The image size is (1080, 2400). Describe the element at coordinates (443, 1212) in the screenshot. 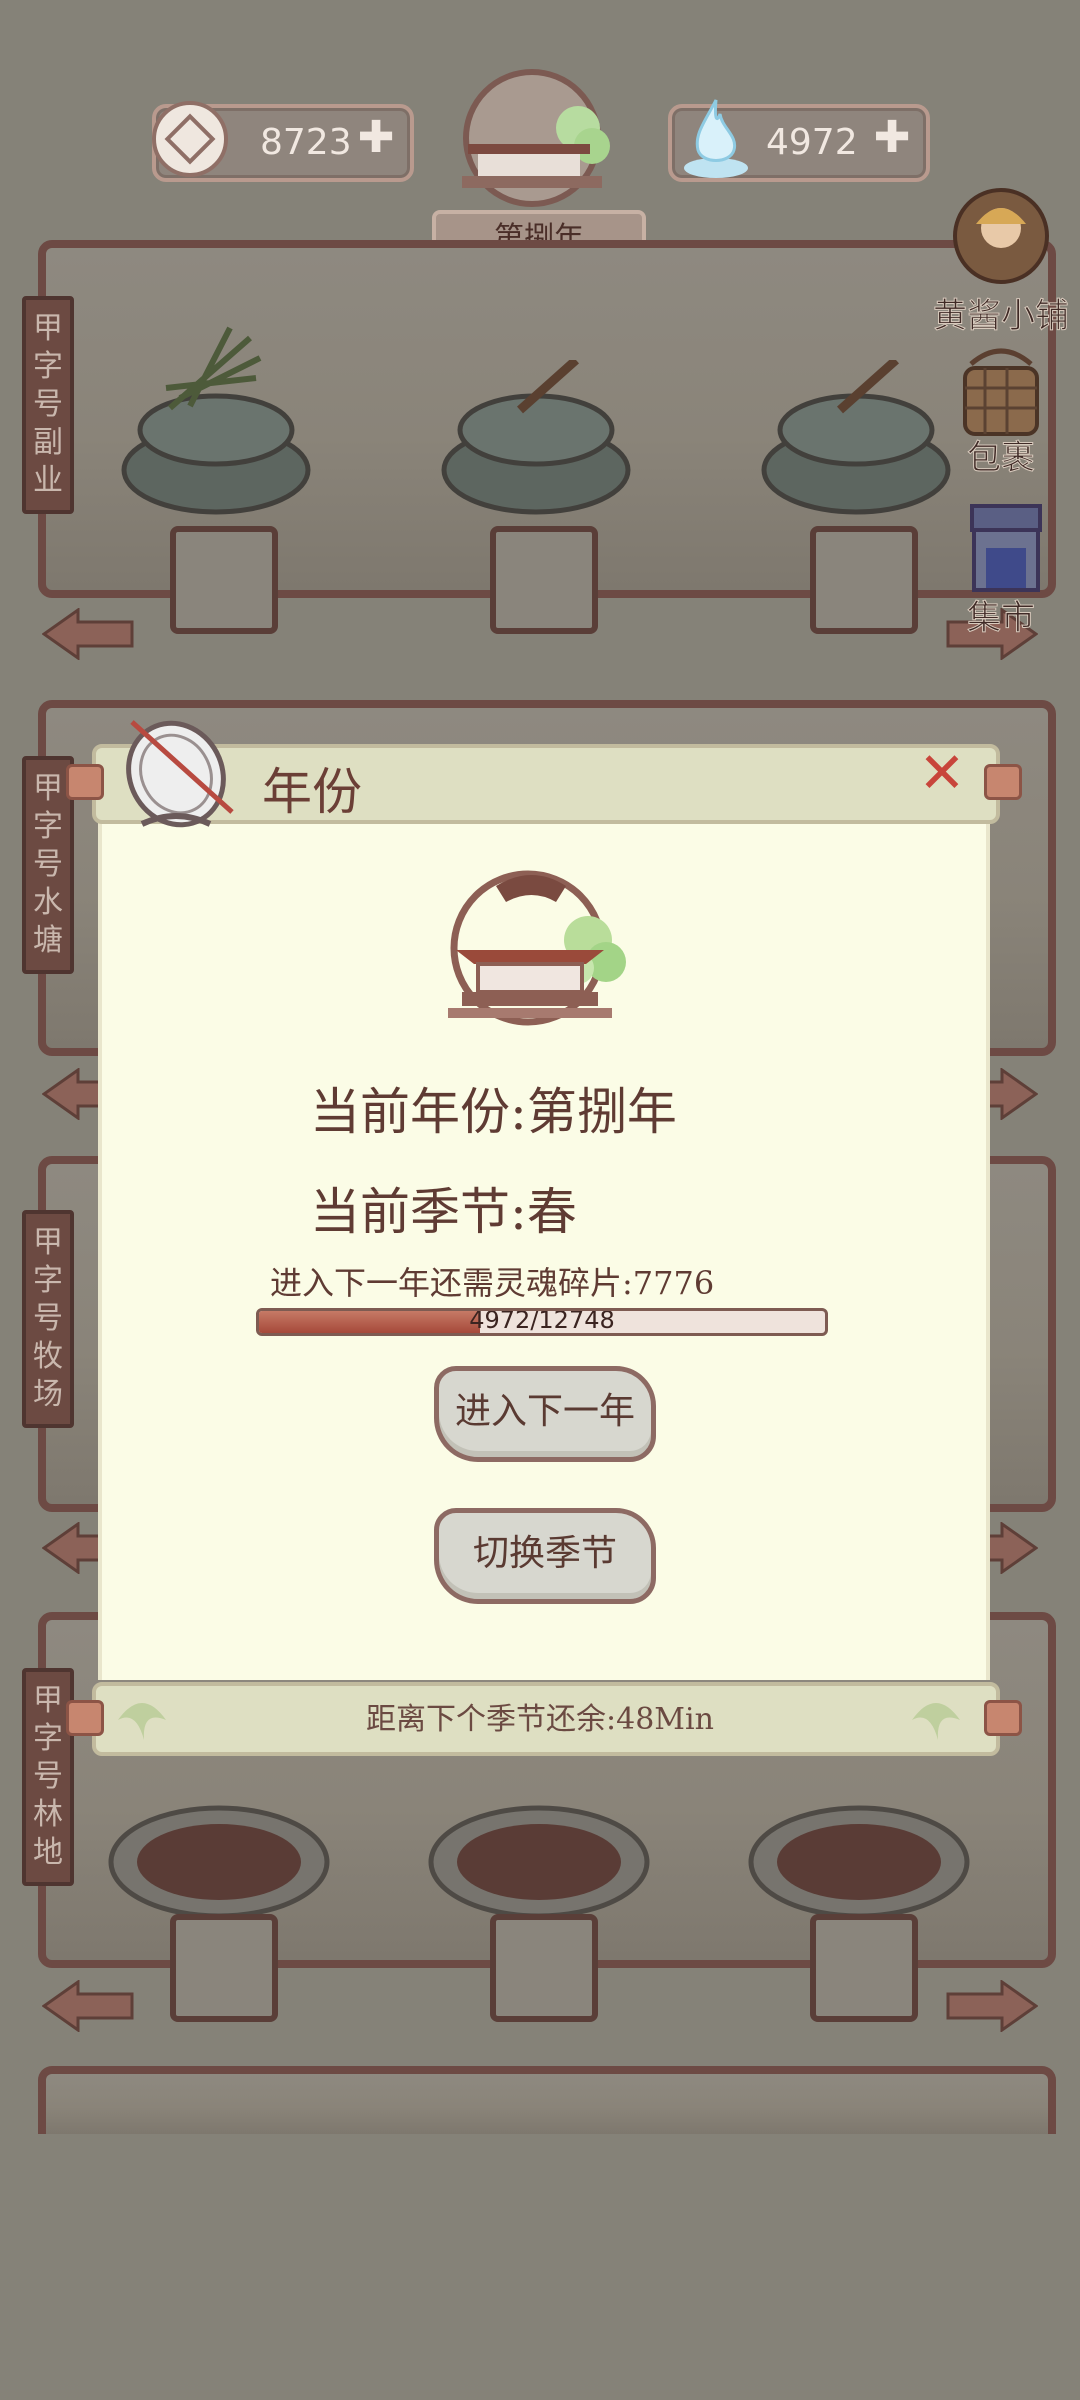

I see `current-season-text: 当前季节:春` at that location.